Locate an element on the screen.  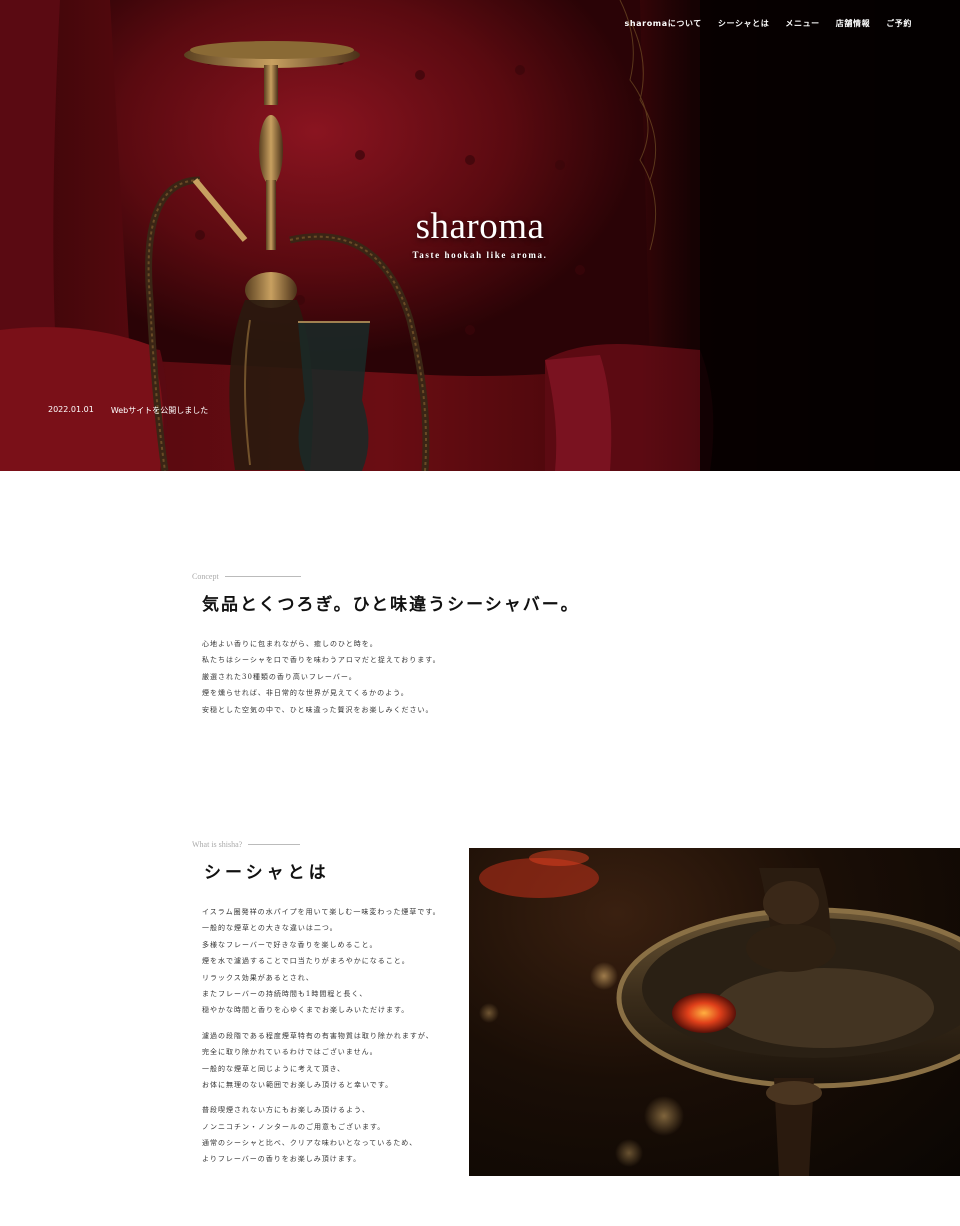
concept-title: 気品とくつろぎ。ひと味違うシーシャバー。 is located at coordinates (391, 605).